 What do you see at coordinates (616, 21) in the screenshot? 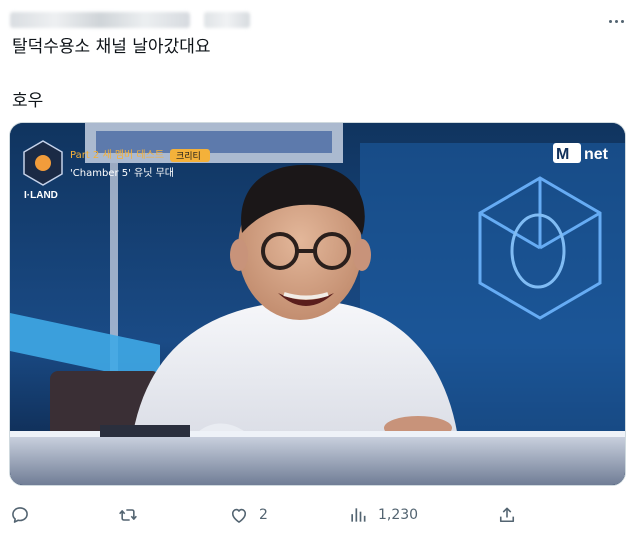
I see `more-options-icon` at bounding box center [616, 21].